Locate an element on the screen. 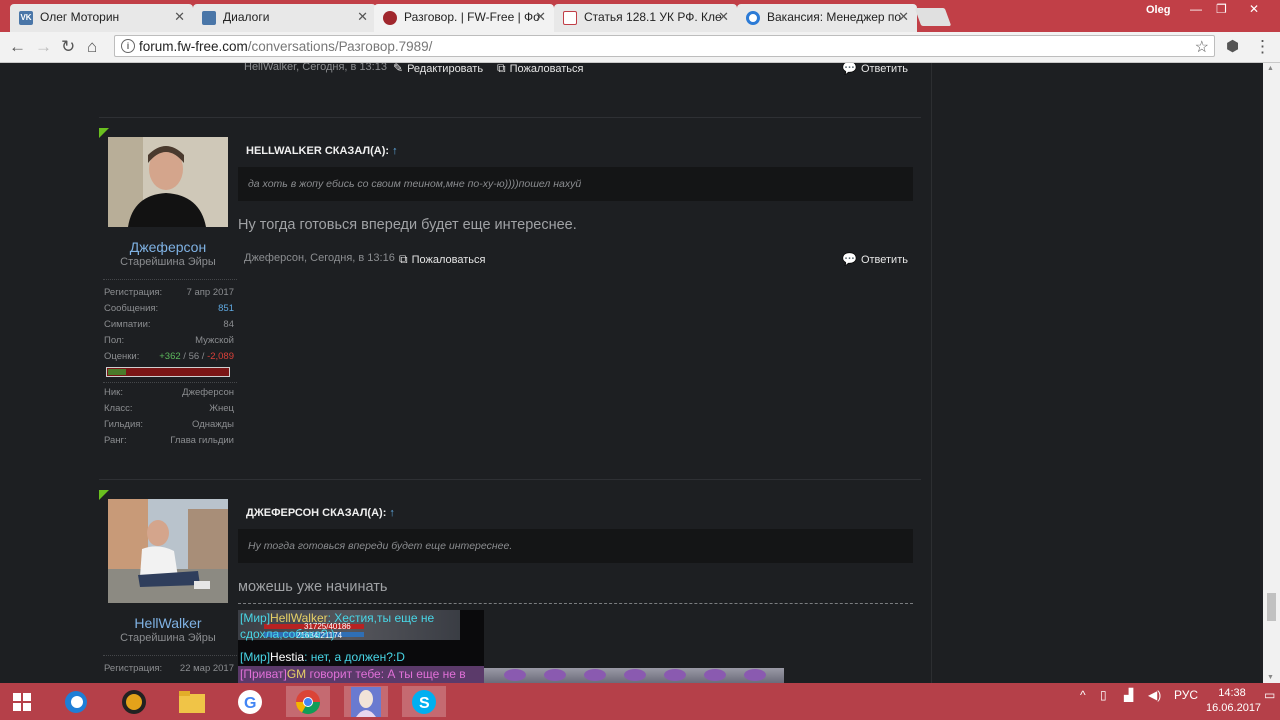 The height and width of the screenshot is (720, 1280). taskbar-app-chrome is located at coordinates (308, 701).